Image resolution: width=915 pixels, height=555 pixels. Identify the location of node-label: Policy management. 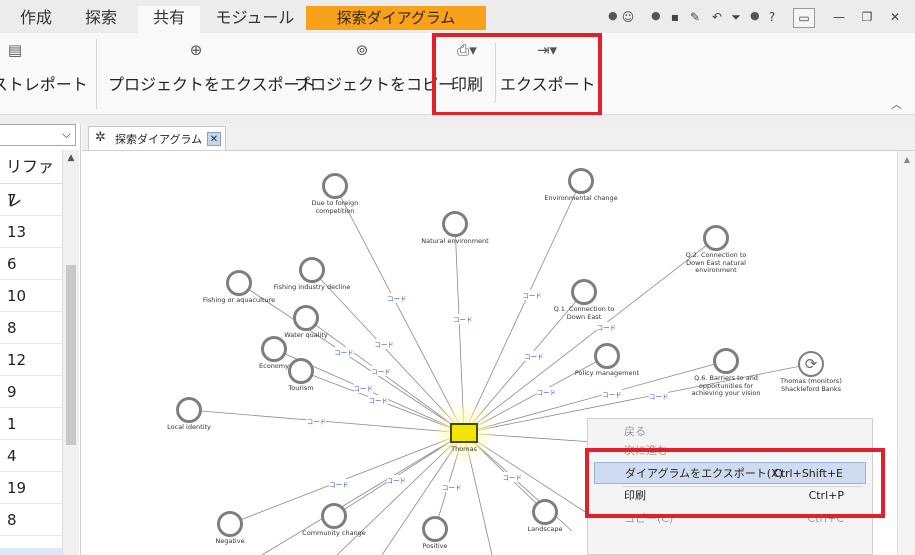
(607, 373).